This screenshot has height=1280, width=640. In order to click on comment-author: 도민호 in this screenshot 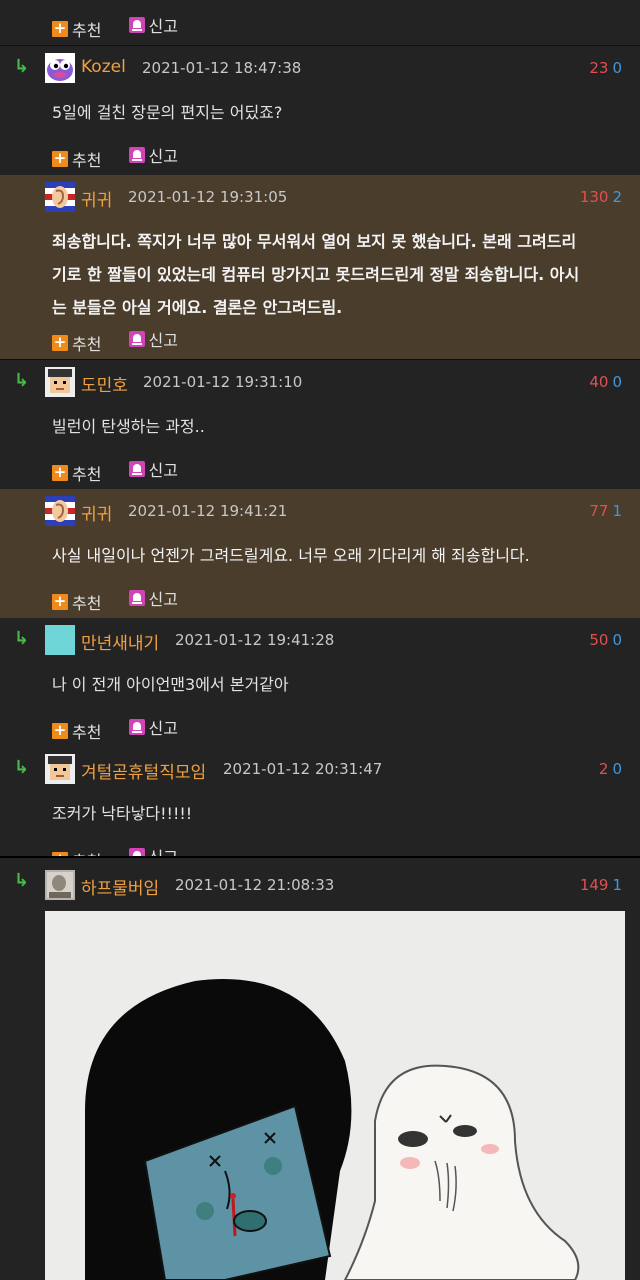, I will do `click(104, 383)`.